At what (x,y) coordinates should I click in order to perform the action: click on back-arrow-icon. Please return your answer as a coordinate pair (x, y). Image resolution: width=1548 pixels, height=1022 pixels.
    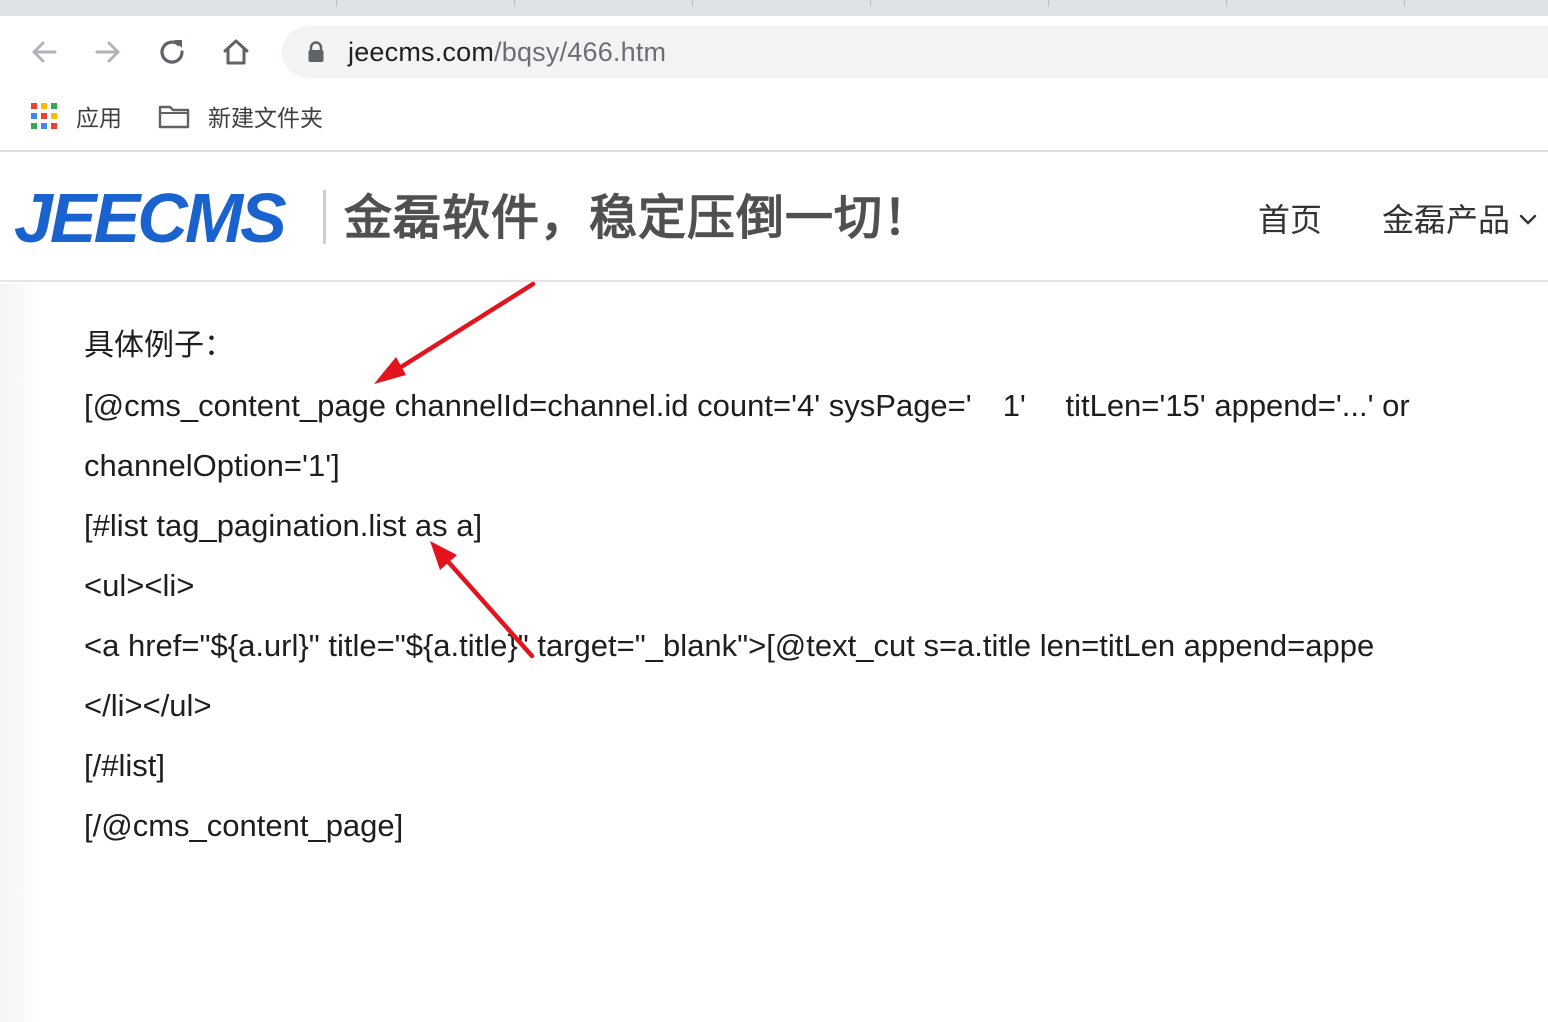
    Looking at the image, I should click on (44, 52).